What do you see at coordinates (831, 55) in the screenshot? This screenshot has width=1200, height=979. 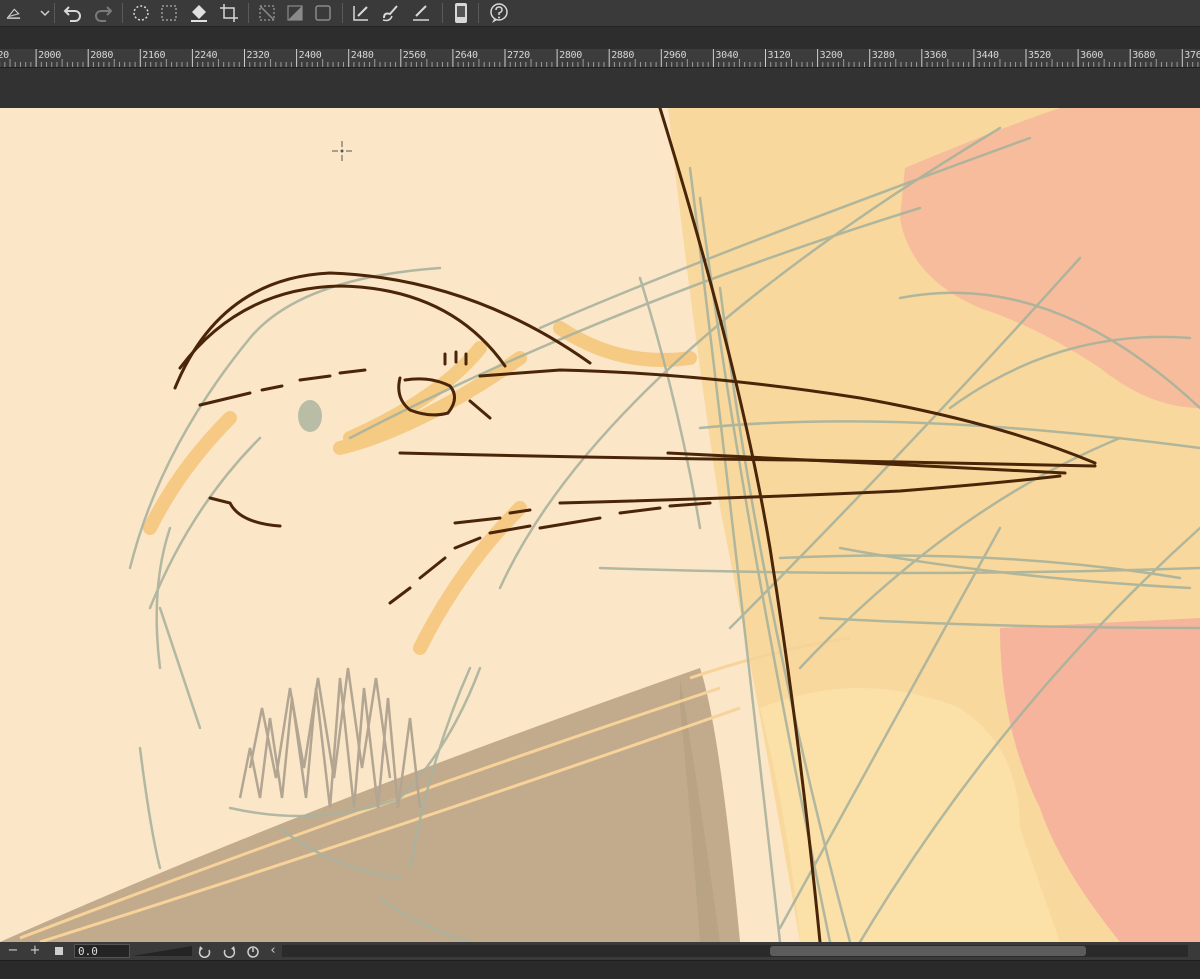 I see `ruler-label: 3200` at bounding box center [831, 55].